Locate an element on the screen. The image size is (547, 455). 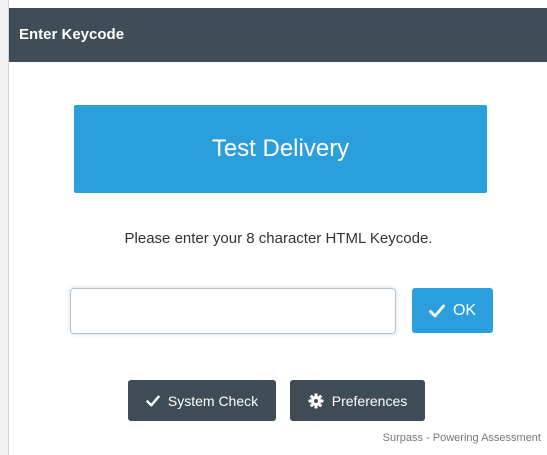
system-check-button: System Check is located at coordinates (202, 400).